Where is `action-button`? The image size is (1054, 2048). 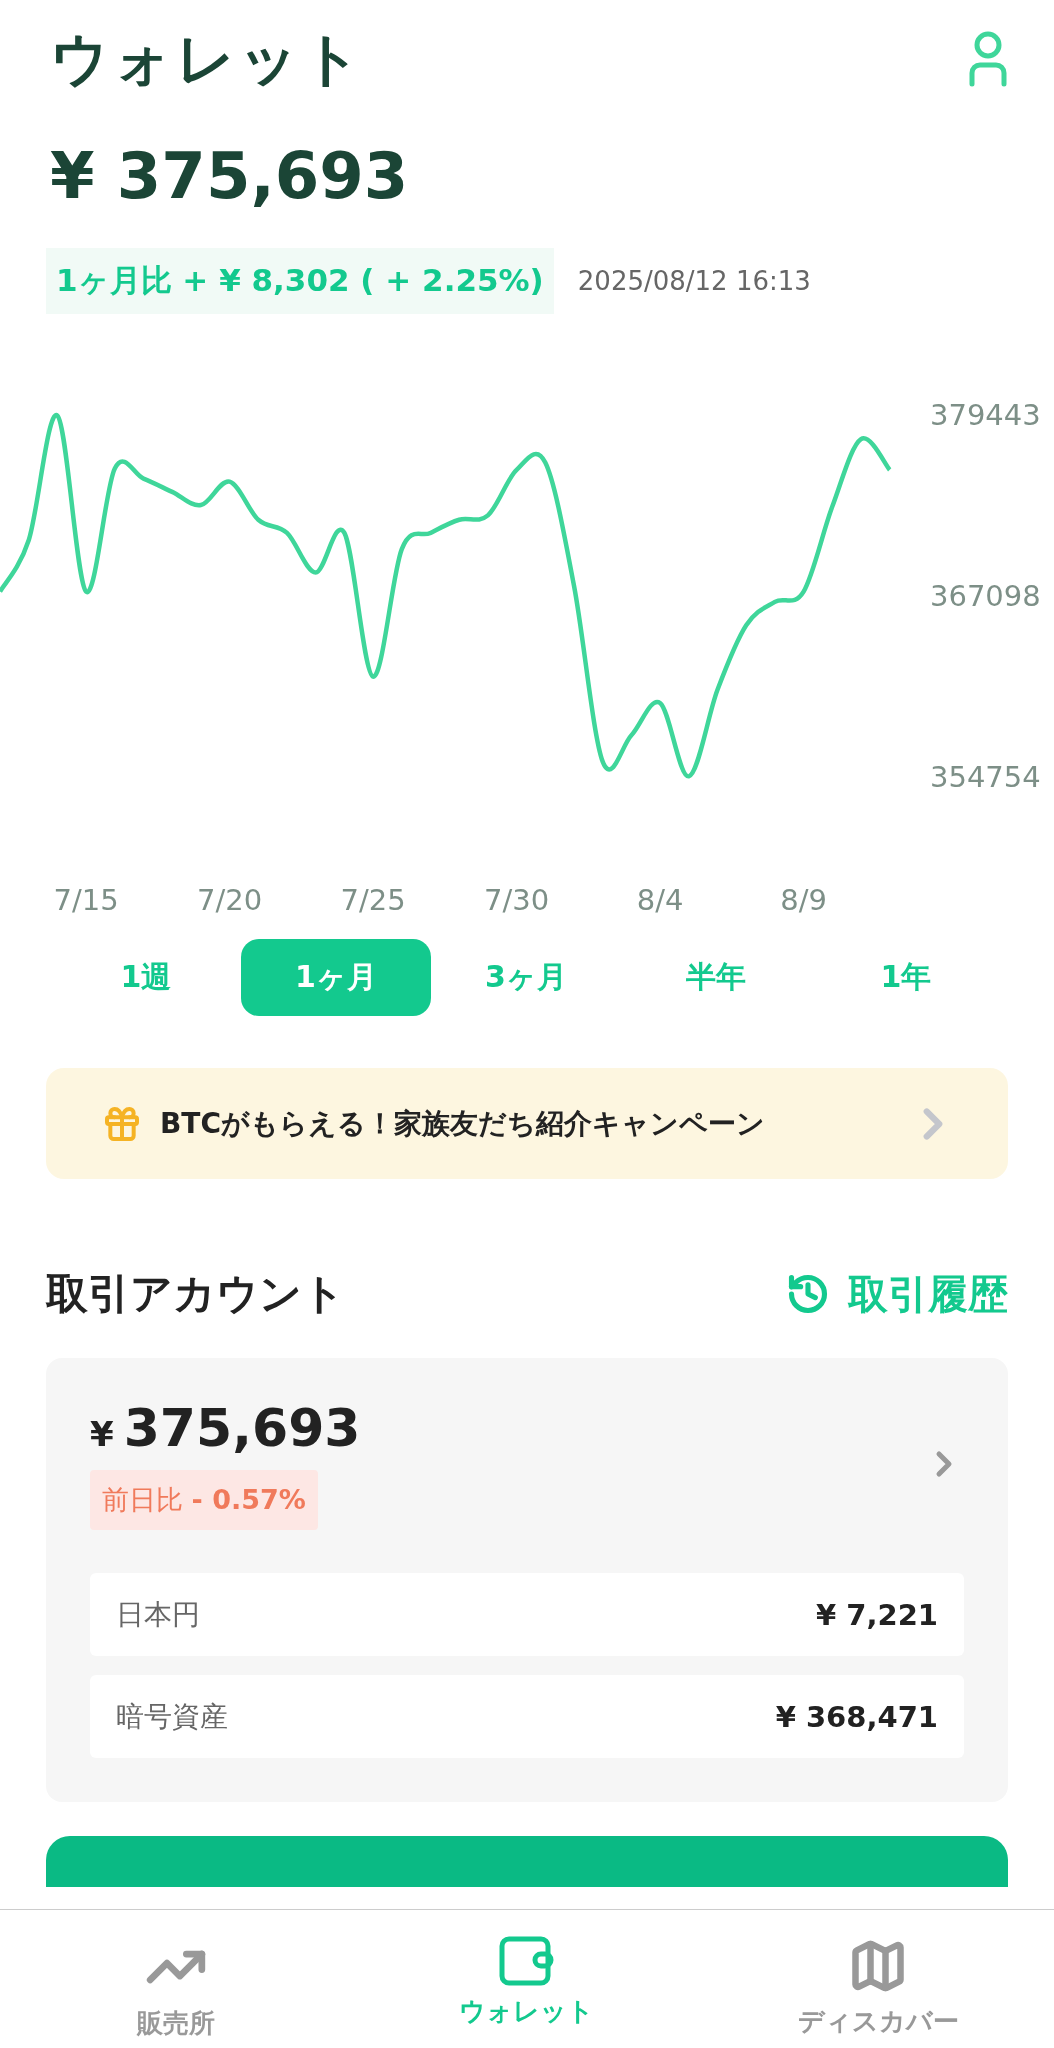
action-button is located at coordinates (527, 1861).